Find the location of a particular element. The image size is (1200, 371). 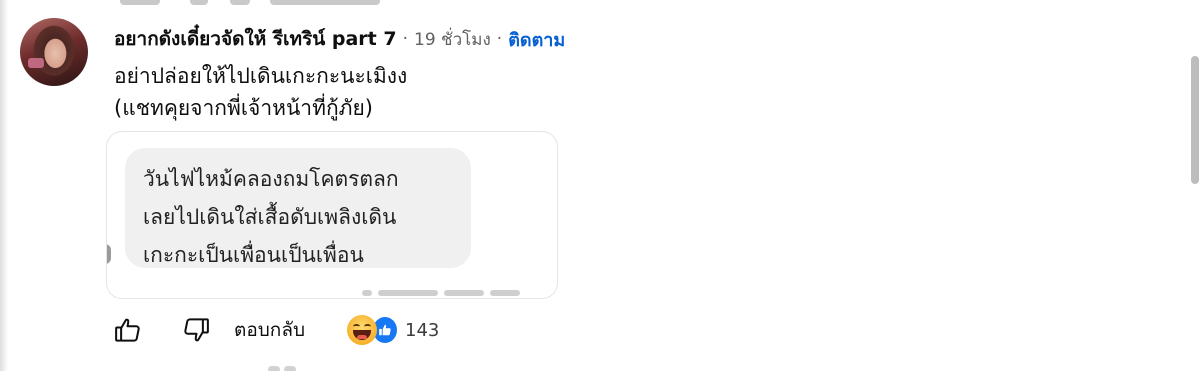

reactions-summary: 143 is located at coordinates (393, 330).